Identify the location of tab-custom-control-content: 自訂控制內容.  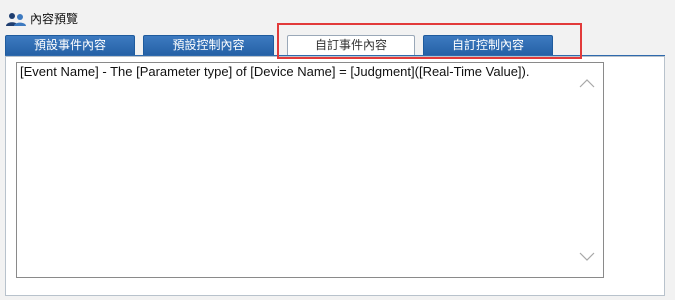
(488, 45).